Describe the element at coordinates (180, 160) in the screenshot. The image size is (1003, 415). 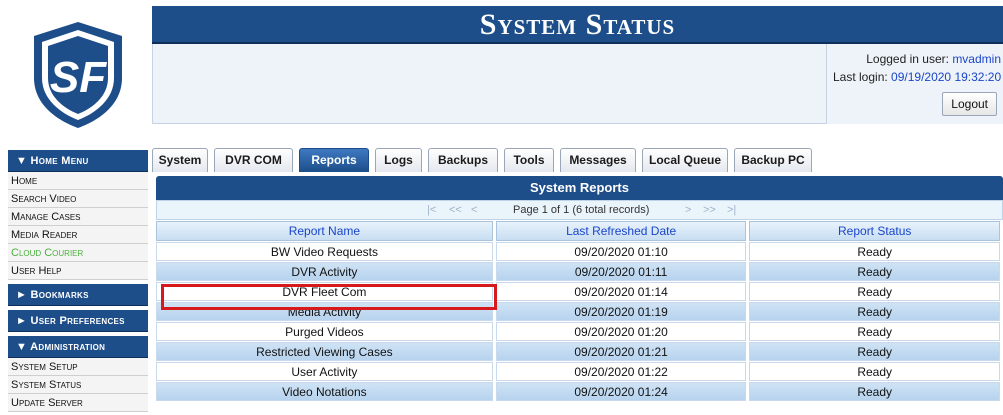
I see `tab-system: System` at that location.